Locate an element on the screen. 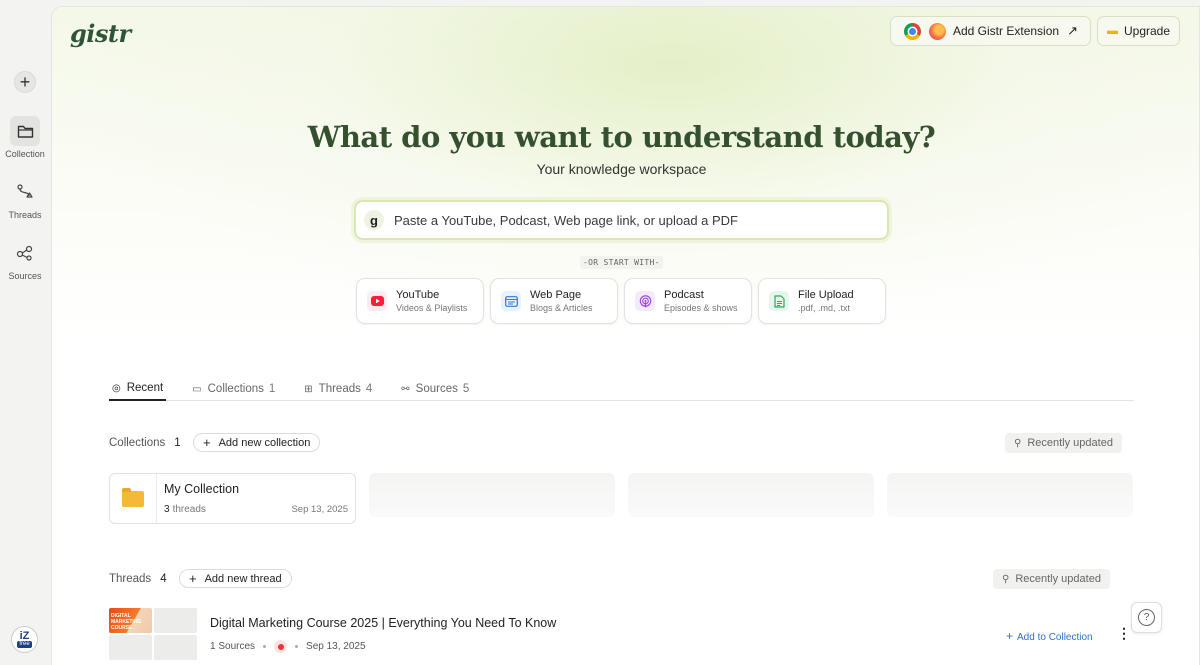 This screenshot has height=665, width=1200. page-subtitle: Your knowledge workspace is located at coordinates (621, 169).